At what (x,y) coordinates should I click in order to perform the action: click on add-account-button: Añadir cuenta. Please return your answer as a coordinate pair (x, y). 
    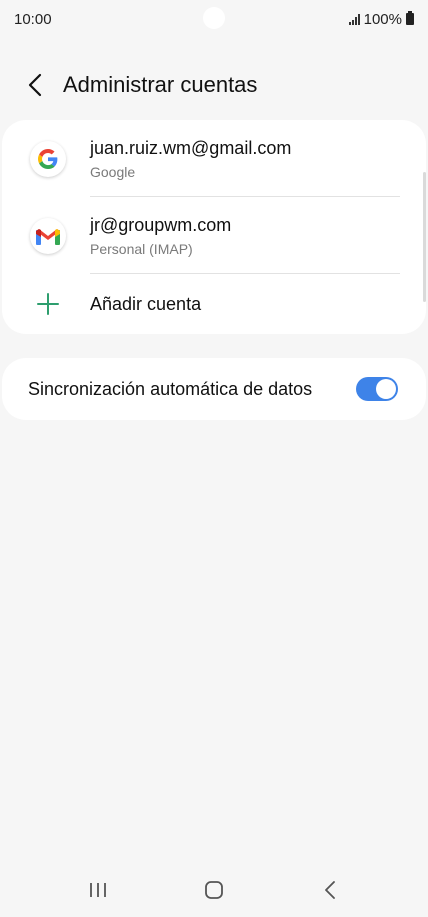
    Looking at the image, I should click on (214, 304).